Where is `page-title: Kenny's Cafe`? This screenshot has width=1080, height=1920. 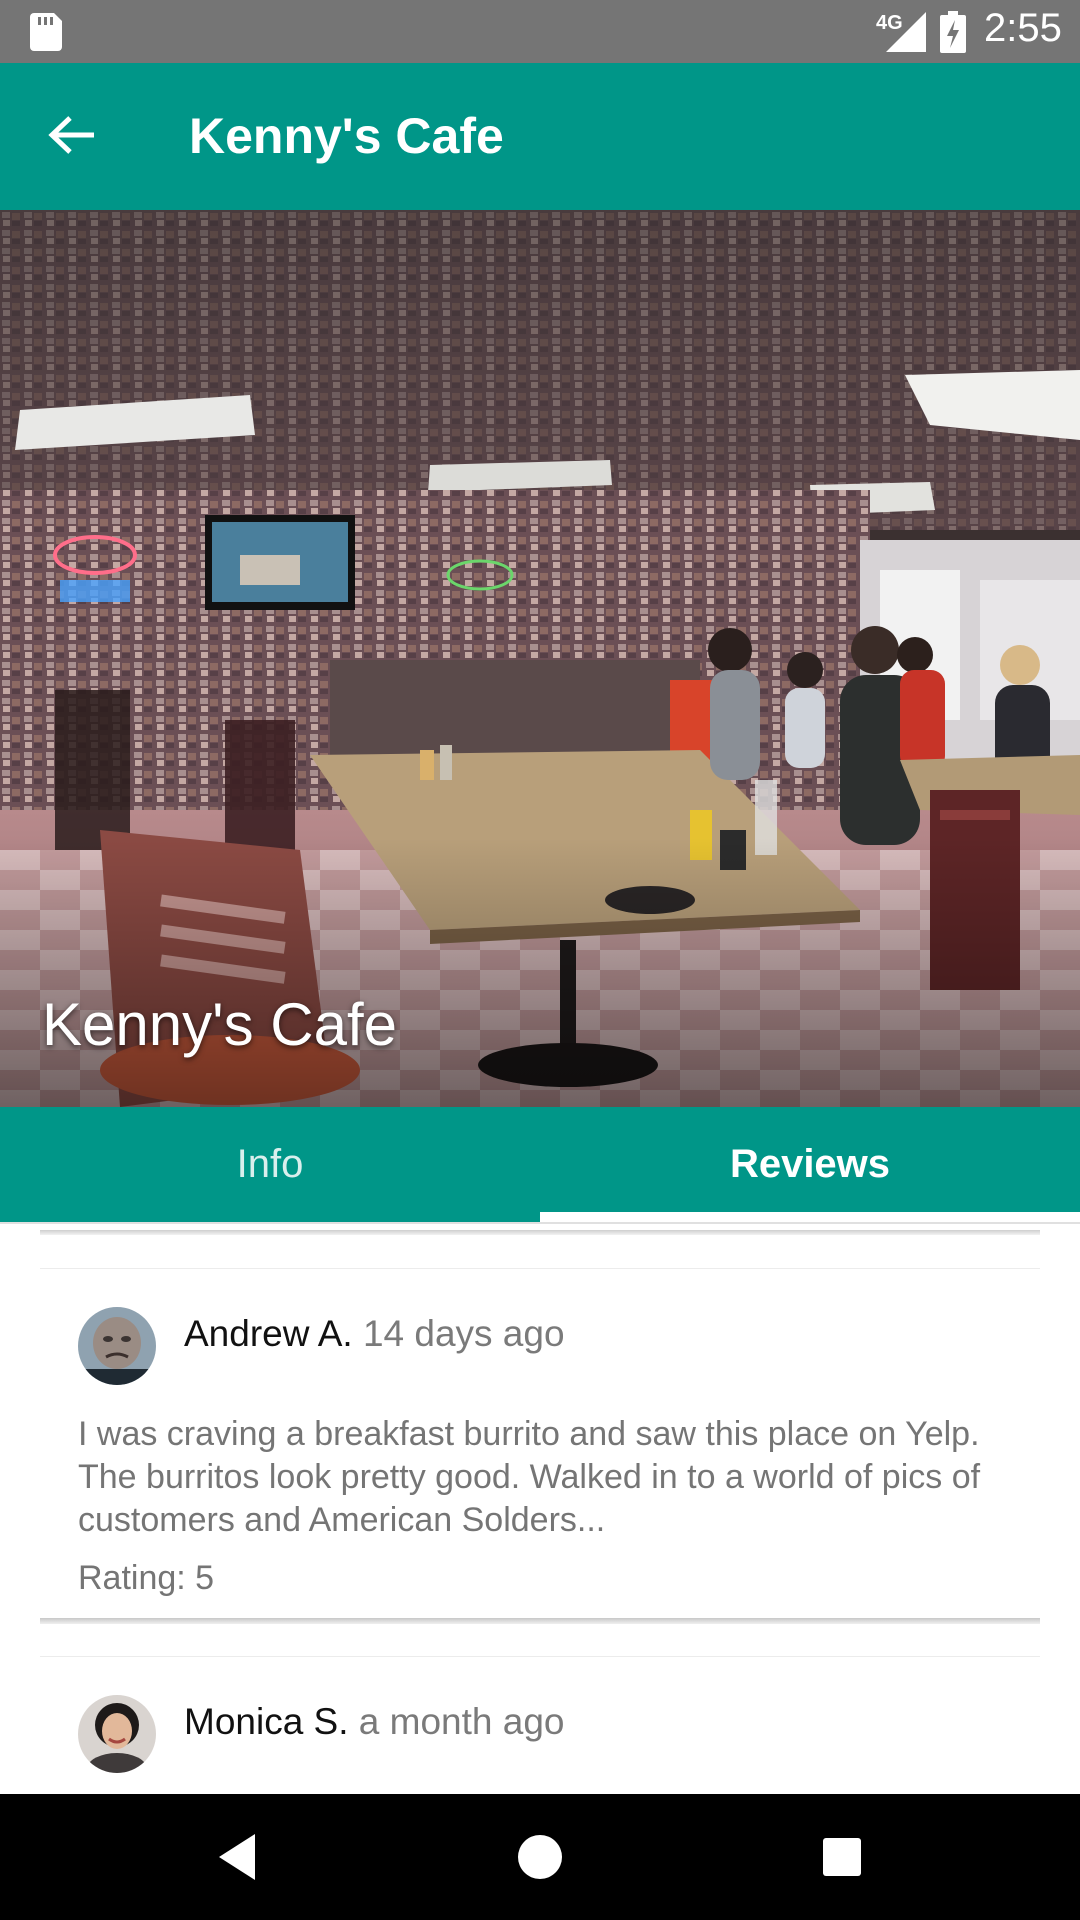
page-title: Kenny's Cafe is located at coordinates (346, 136).